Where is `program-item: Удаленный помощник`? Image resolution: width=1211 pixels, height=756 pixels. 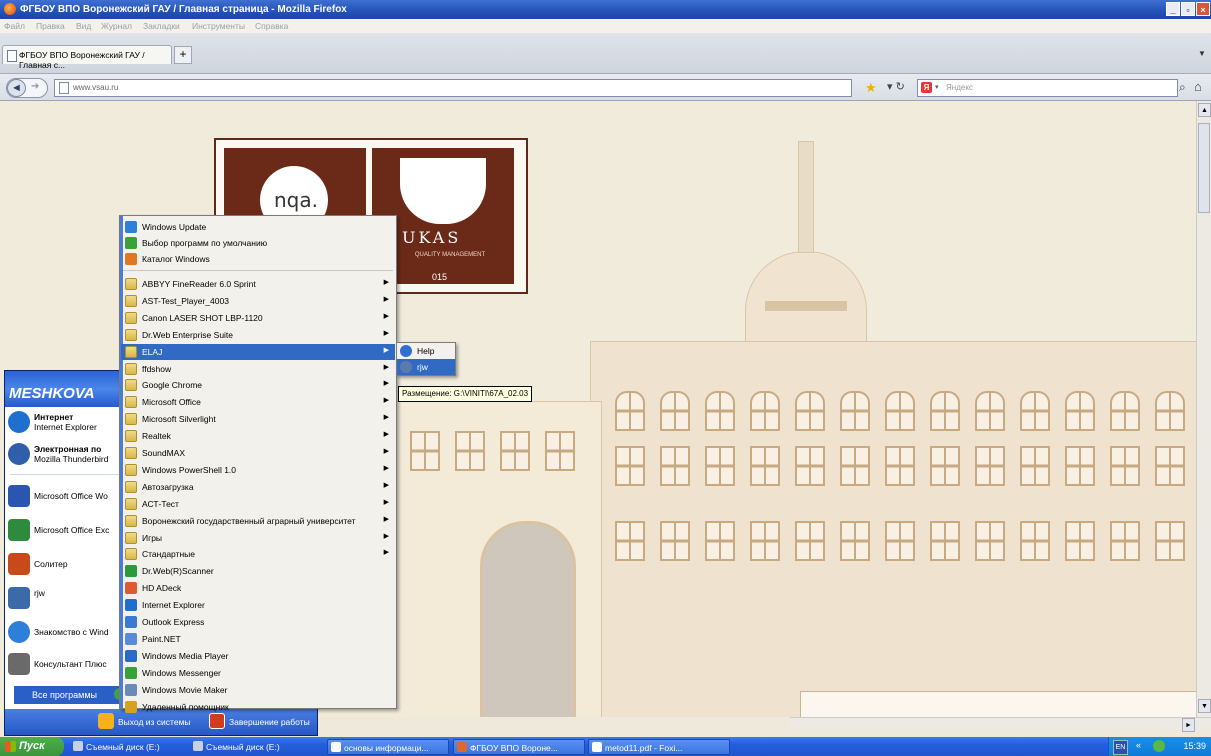 program-item: Удаленный помощник is located at coordinates (258, 707).